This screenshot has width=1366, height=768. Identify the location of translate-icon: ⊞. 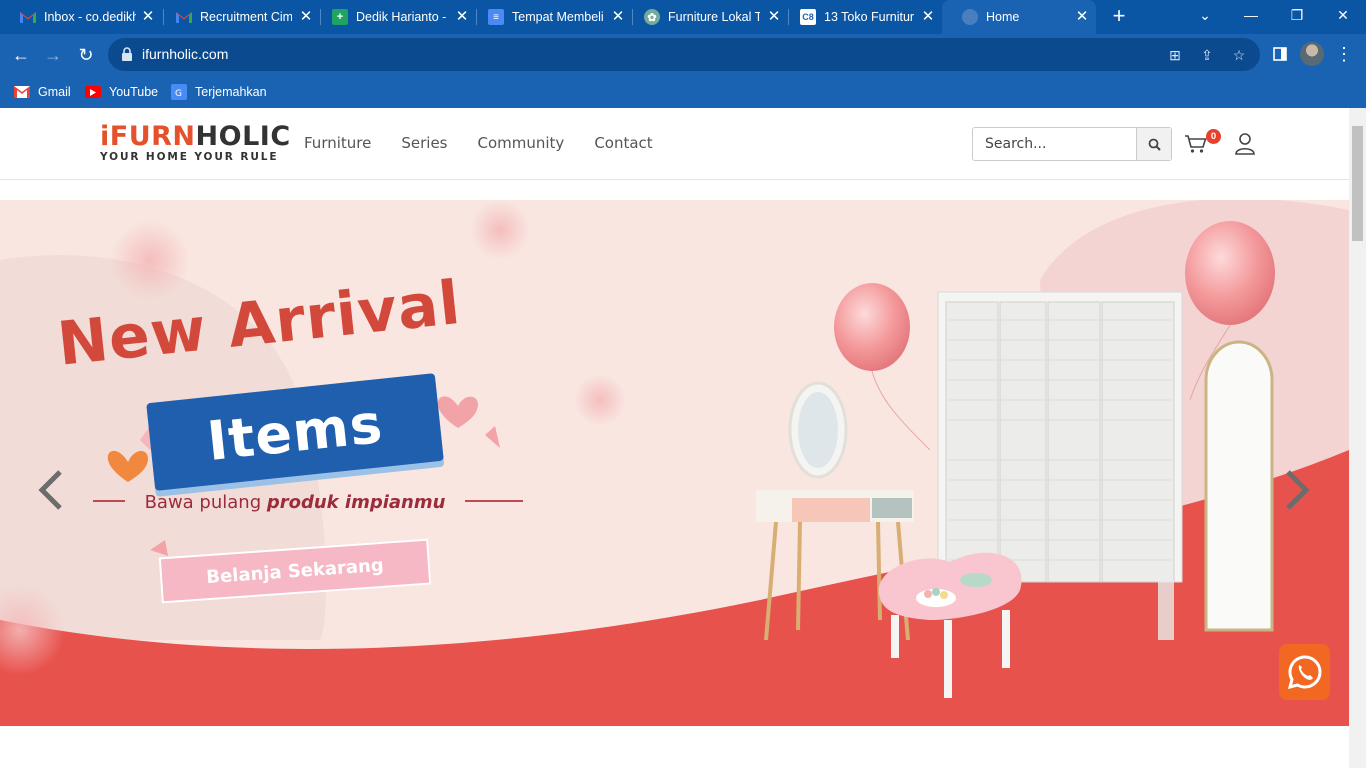
(1175, 55).